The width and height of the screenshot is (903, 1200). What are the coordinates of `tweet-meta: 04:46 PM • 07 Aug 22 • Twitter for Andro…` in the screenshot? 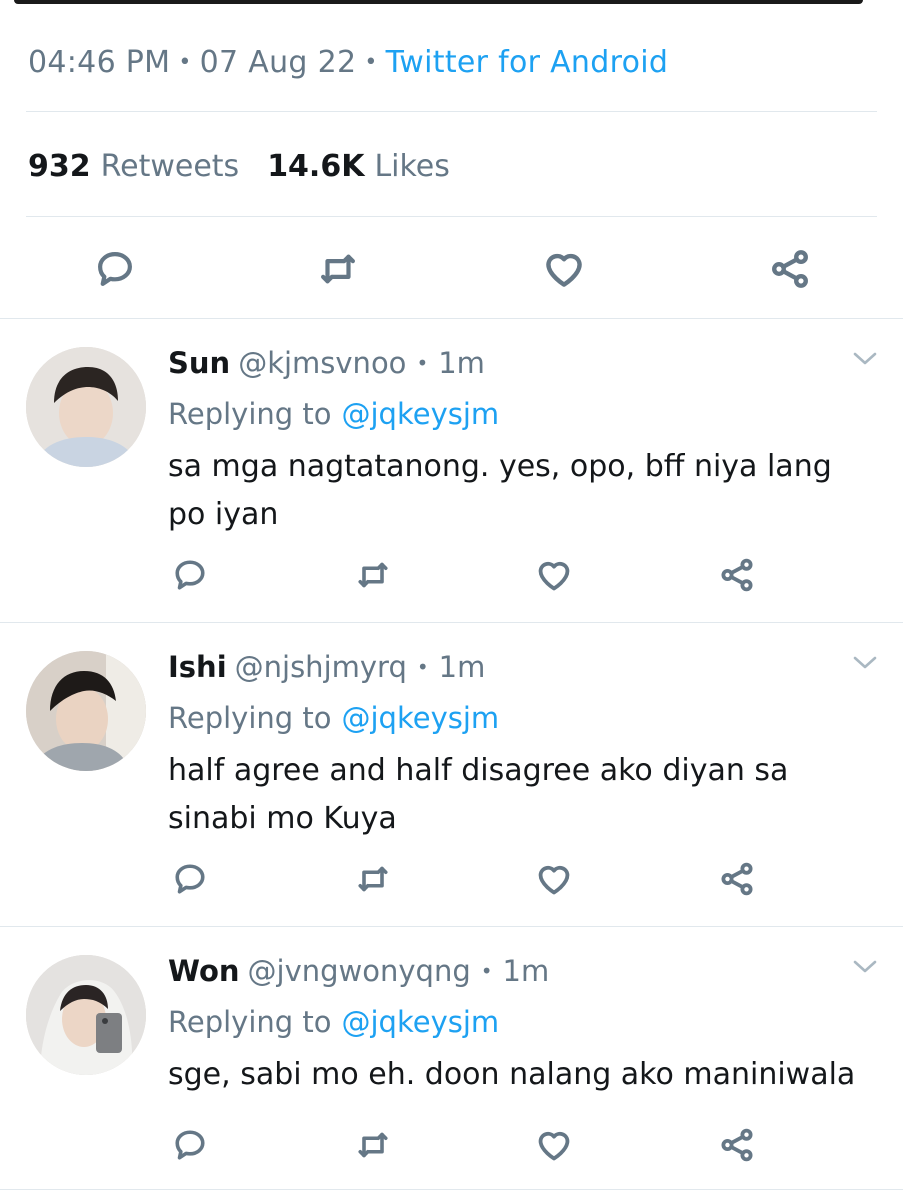 It's located at (348, 62).